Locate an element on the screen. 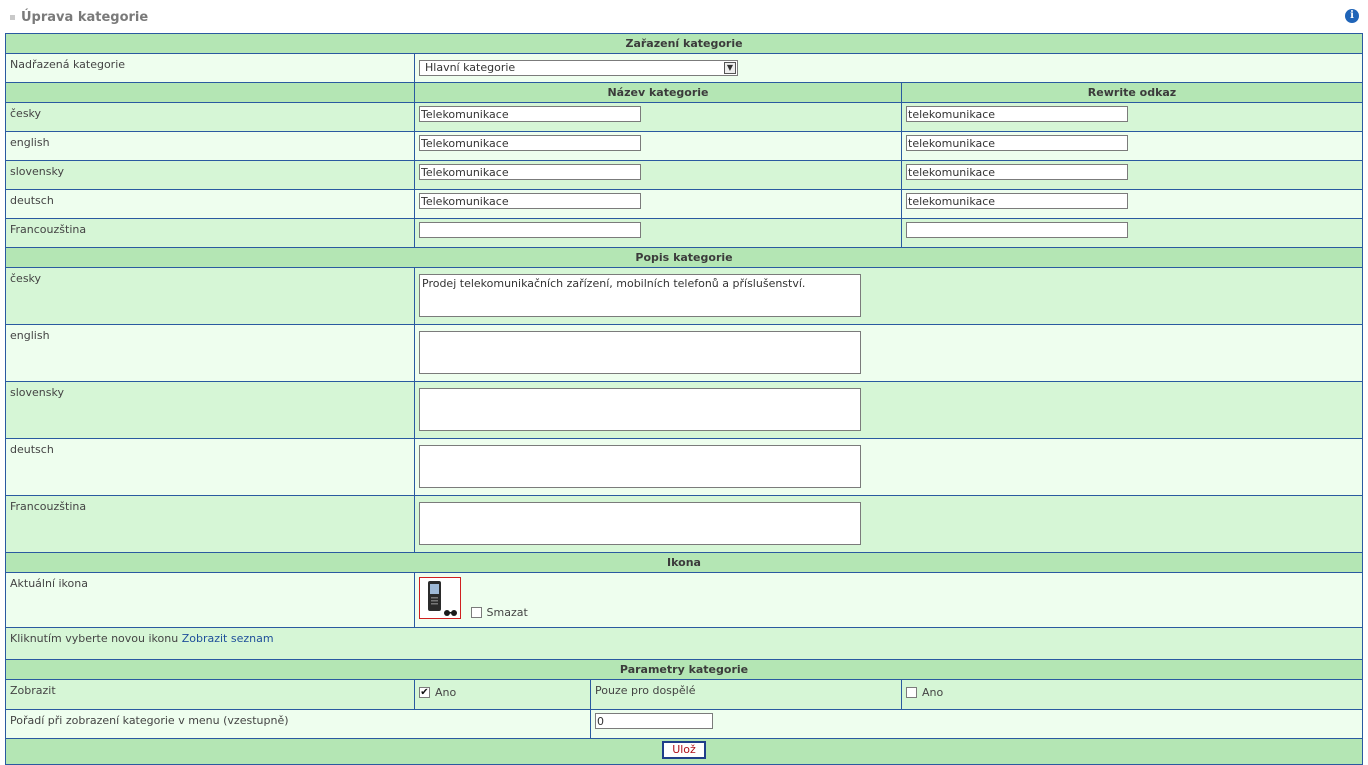 The height and width of the screenshot is (765, 1368). description-row-lang: deutsch is located at coordinates (210, 467).